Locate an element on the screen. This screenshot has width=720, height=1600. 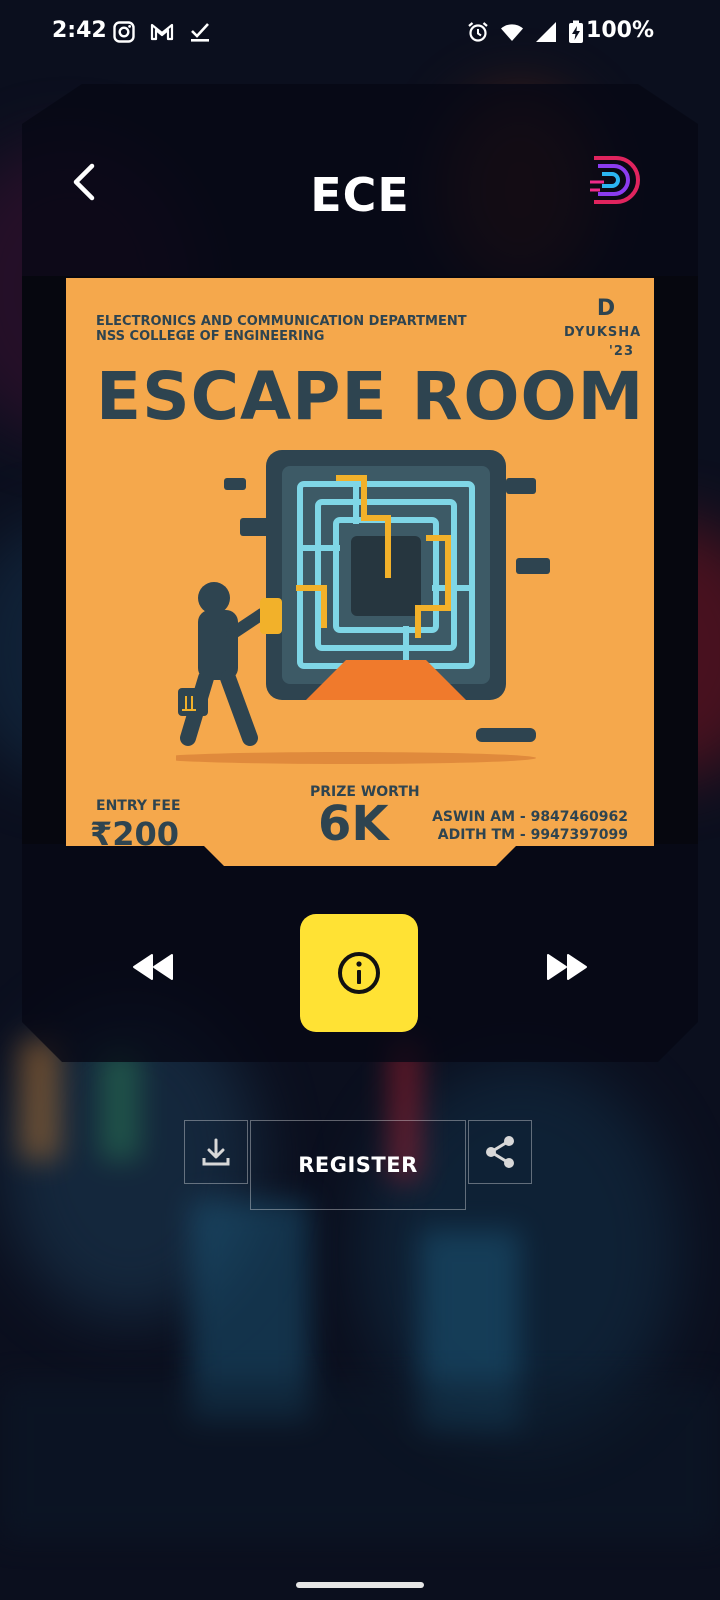
poster-department: ELECTRONICS AND COMMUNICATION DEPARTMENT is located at coordinates (281, 321).